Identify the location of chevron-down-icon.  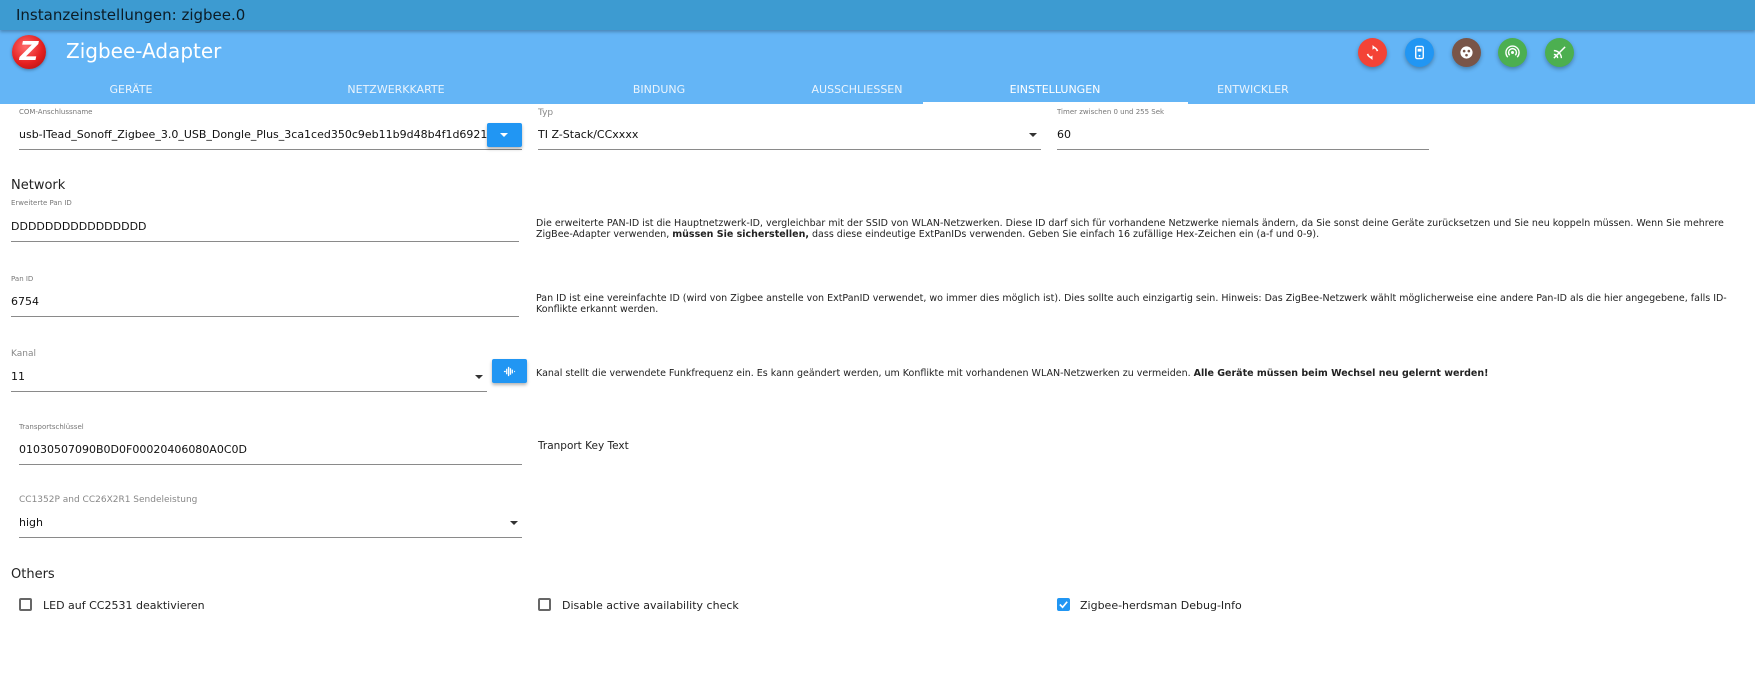
(504, 135).